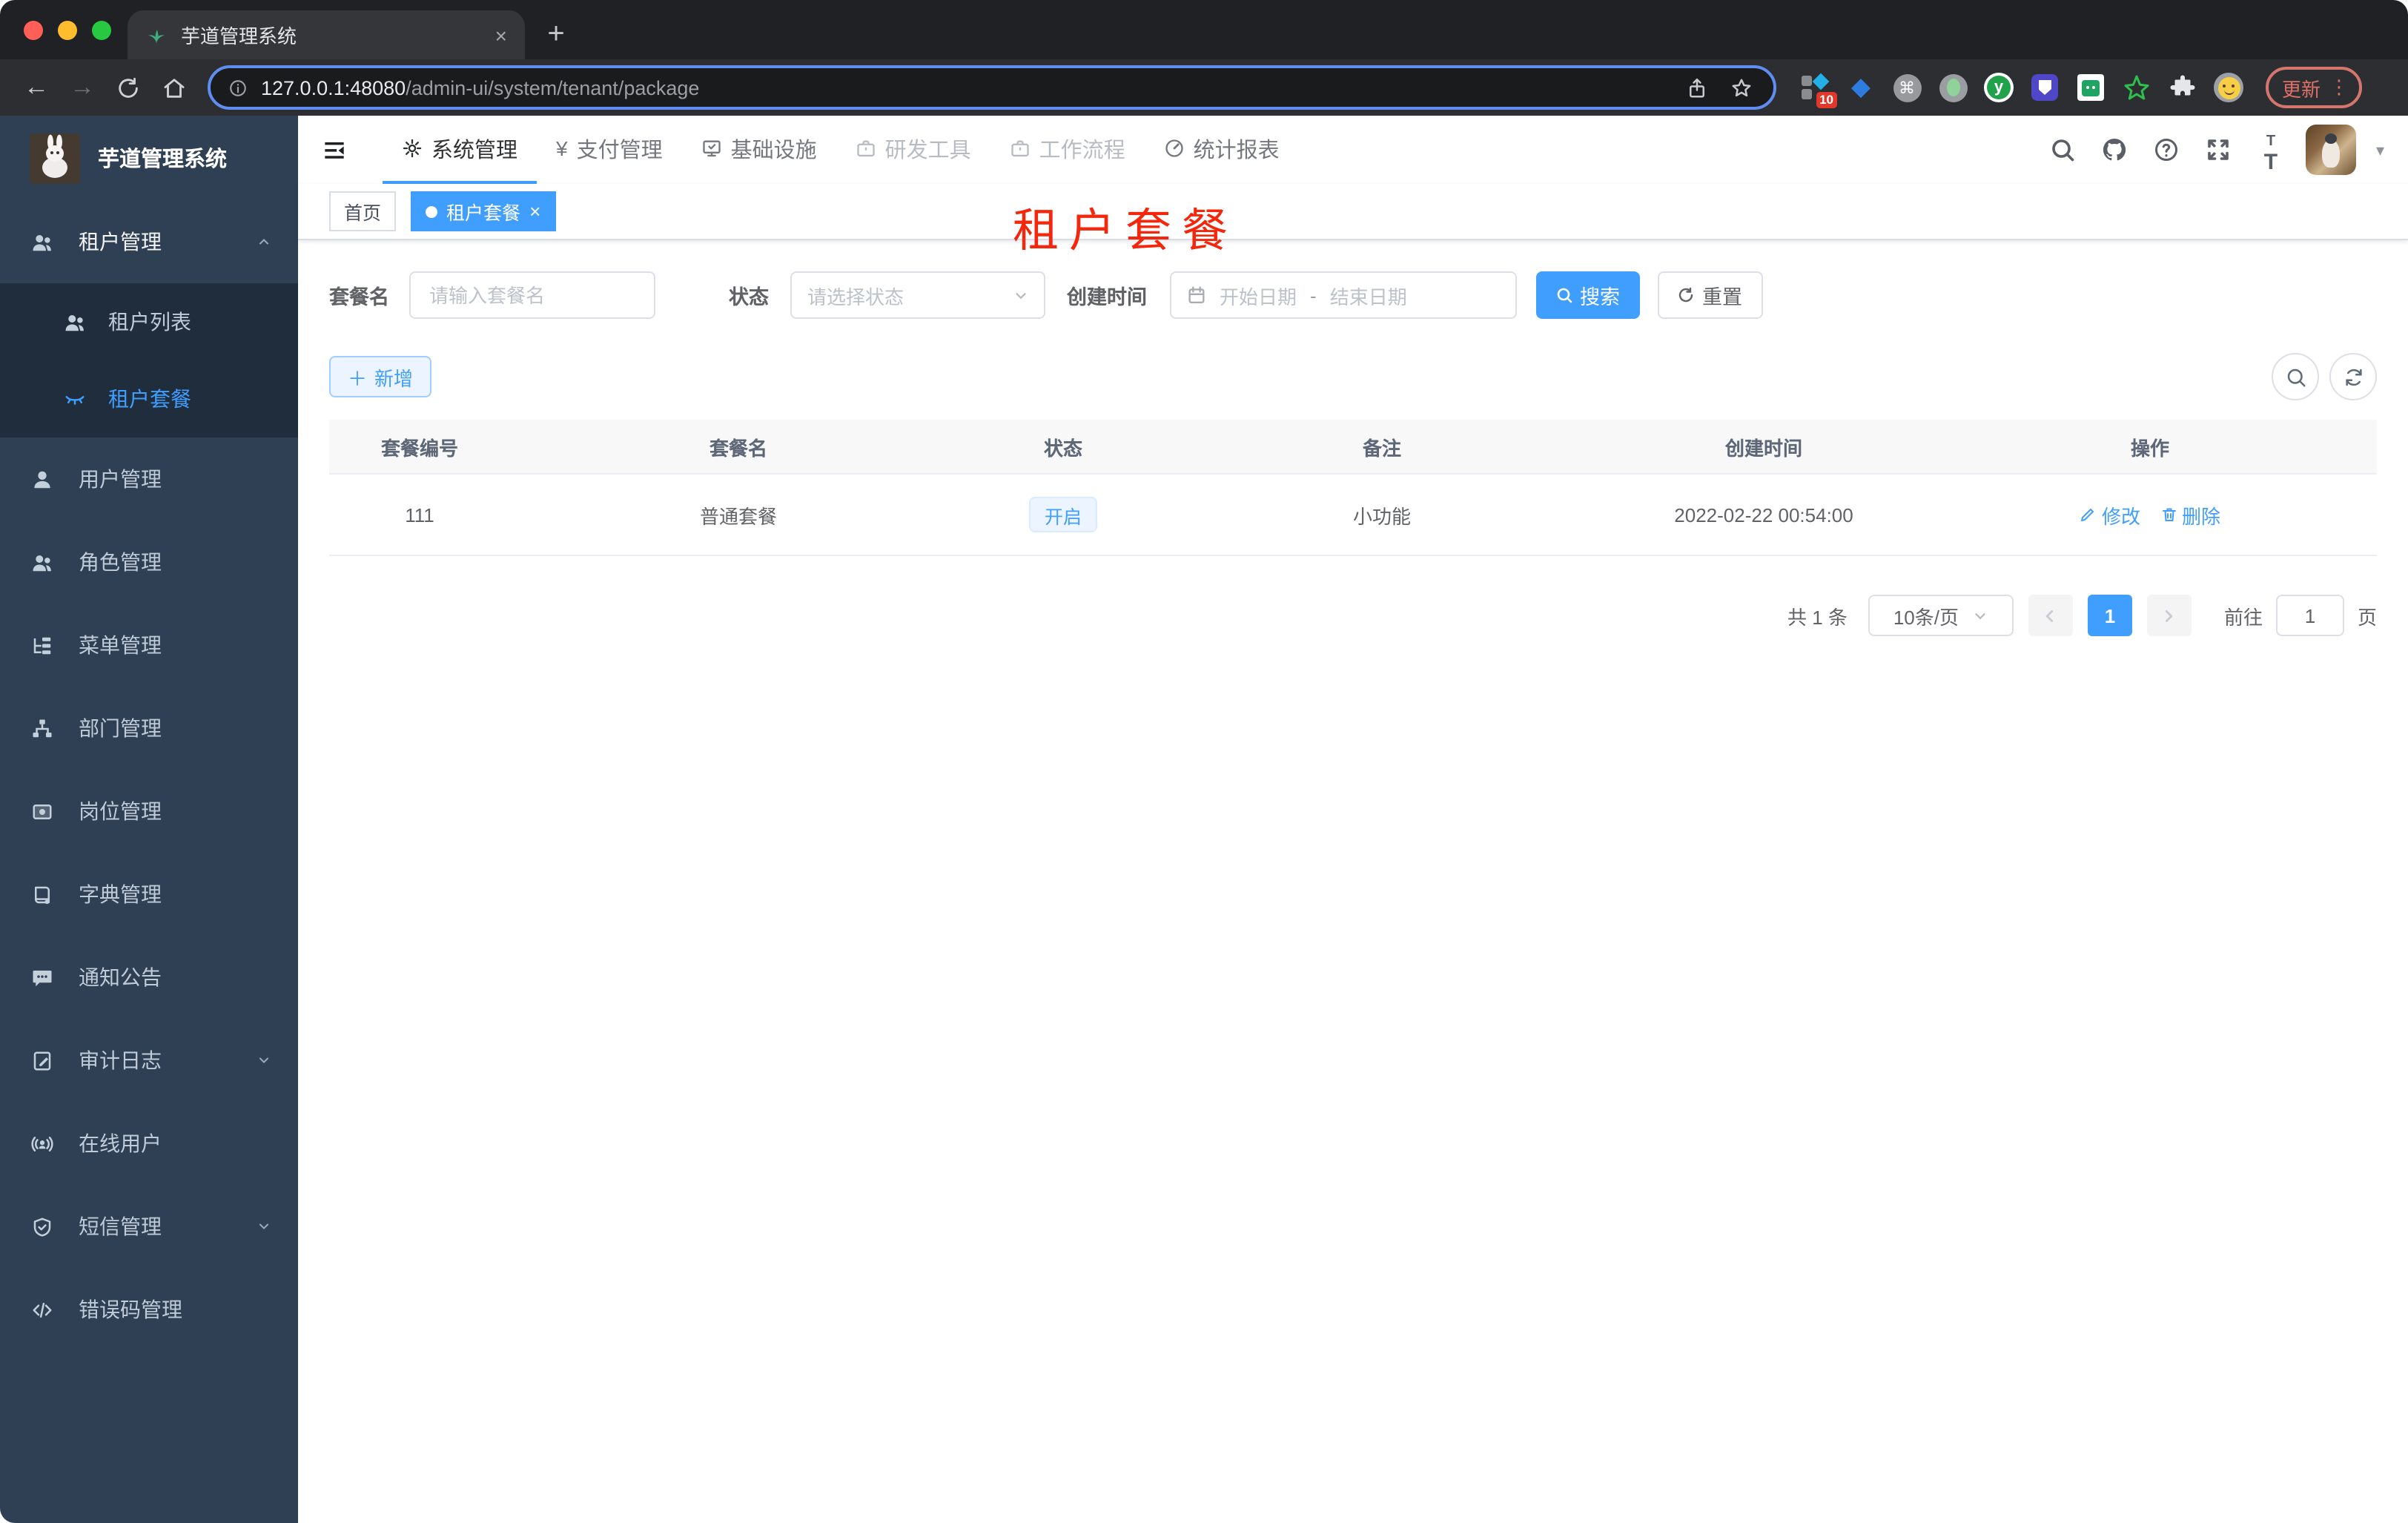 The width and height of the screenshot is (2408, 1523). Describe the element at coordinates (2331, 150) in the screenshot. I see `user-avatar` at that location.